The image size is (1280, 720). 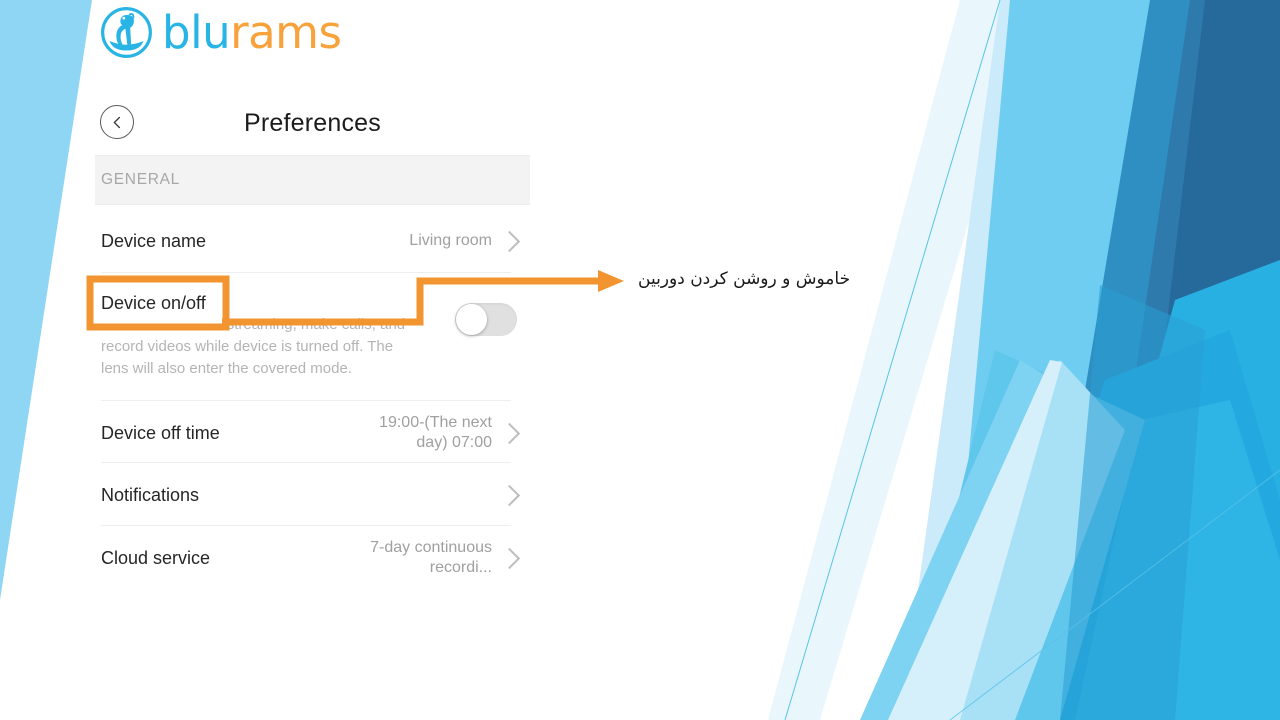 I want to click on app-title-bar: Preferences, so click(x=312, y=123).